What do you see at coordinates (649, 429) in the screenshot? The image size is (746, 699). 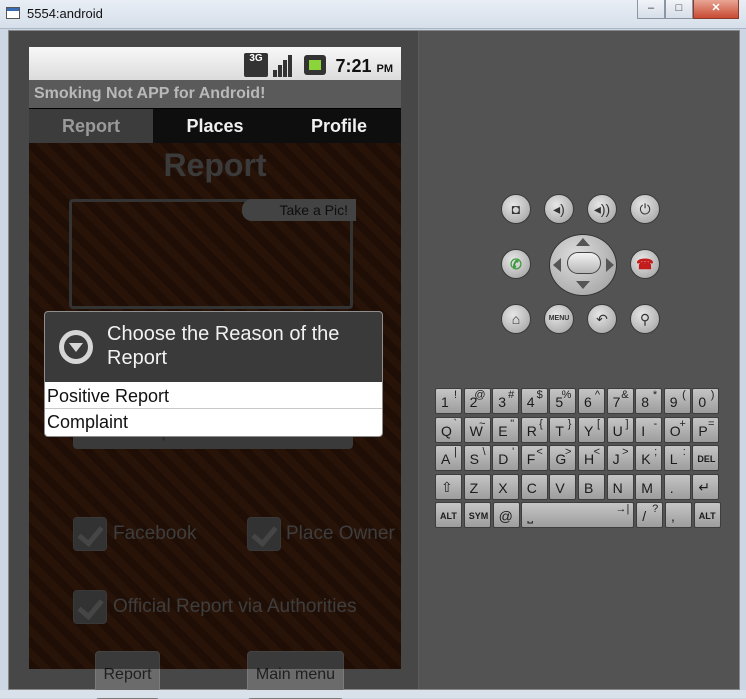 I see `key-i: I-` at bounding box center [649, 429].